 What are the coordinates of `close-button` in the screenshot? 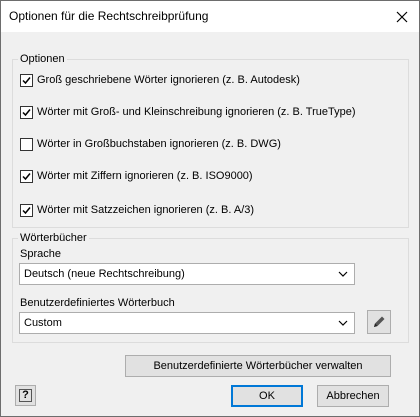 It's located at (402, 16).